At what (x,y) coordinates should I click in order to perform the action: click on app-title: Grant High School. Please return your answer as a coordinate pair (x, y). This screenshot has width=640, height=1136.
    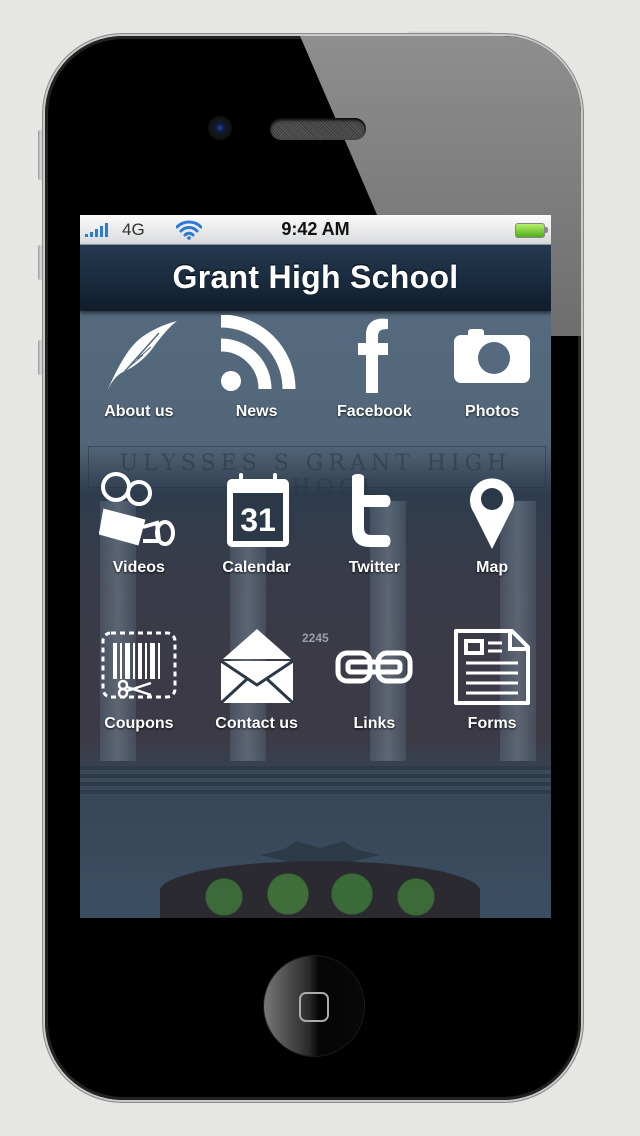
    Looking at the image, I should click on (315, 277).